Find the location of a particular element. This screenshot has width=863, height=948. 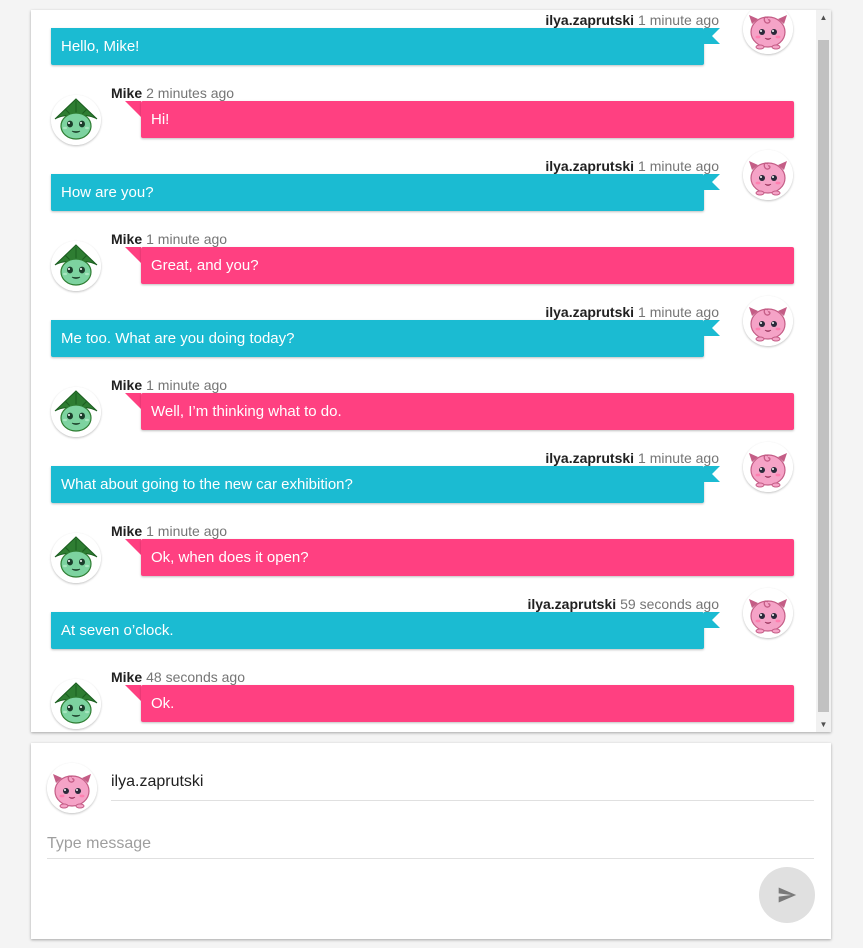

message-row: Mike 2 minutes ago Hi! is located at coordinates (423, 111).